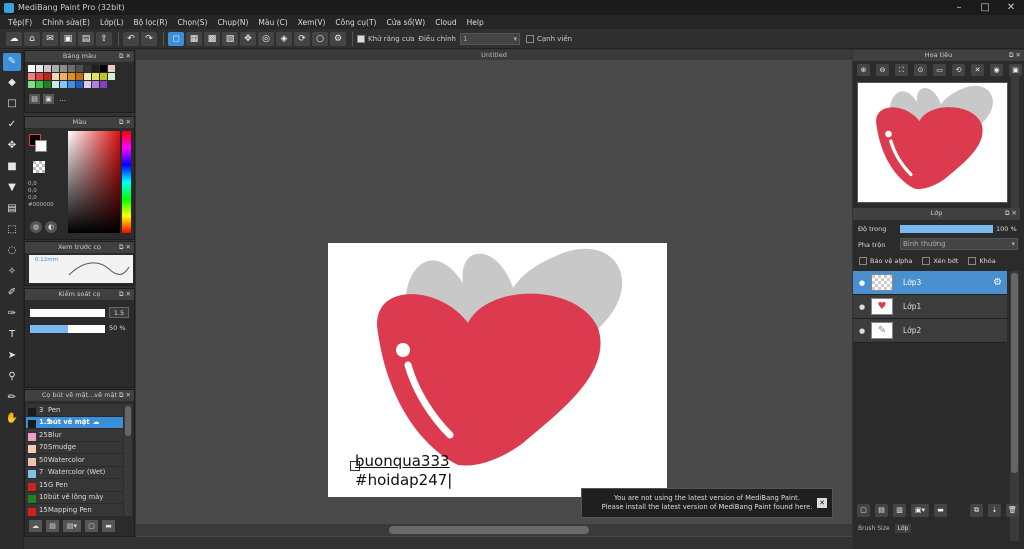  Describe the element at coordinates (985, 7) in the screenshot. I see `maximize-button: □` at that location.